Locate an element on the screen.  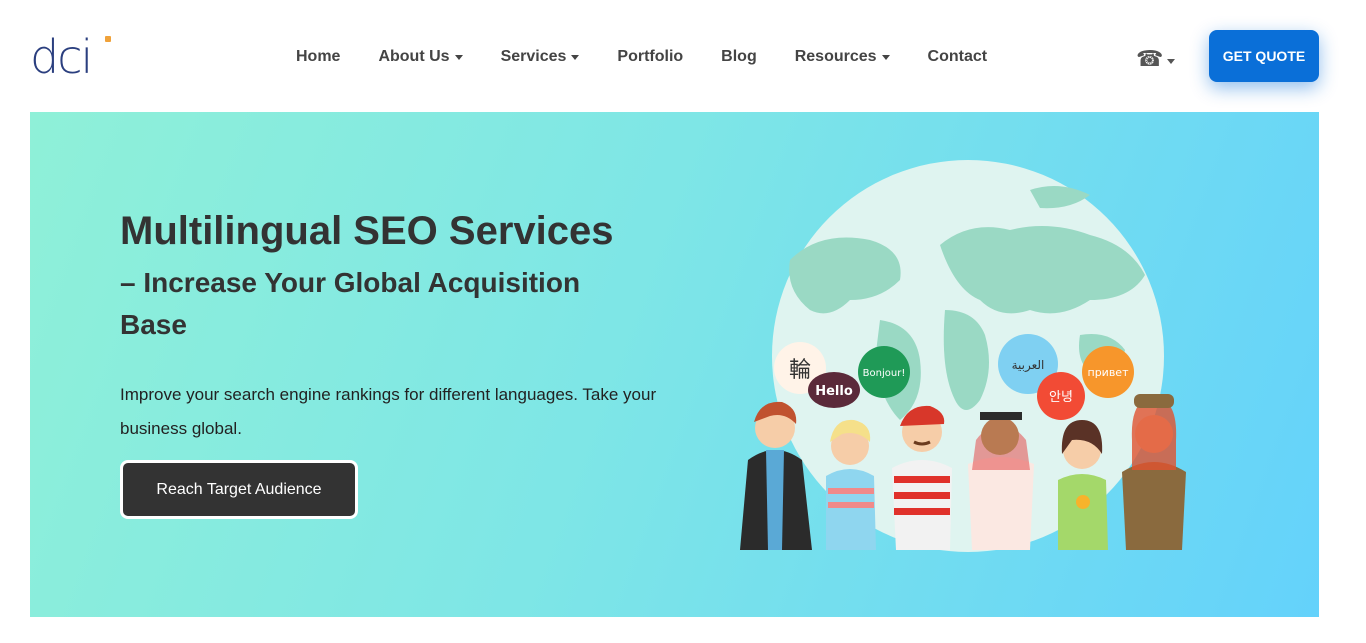
dci-logo: dci is located at coordinates (75, 57).